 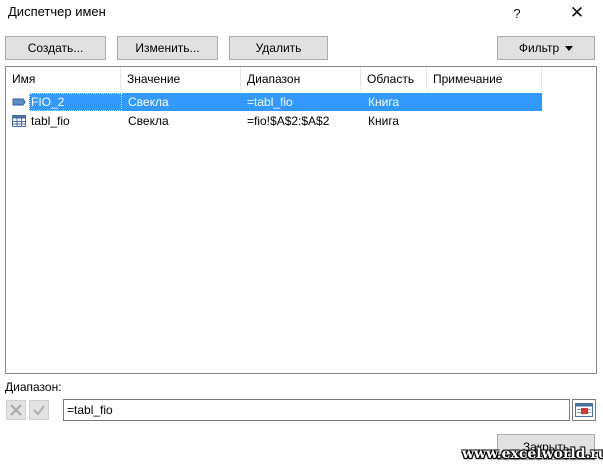 What do you see at coordinates (316, 410) in the screenshot?
I see `range-input` at bounding box center [316, 410].